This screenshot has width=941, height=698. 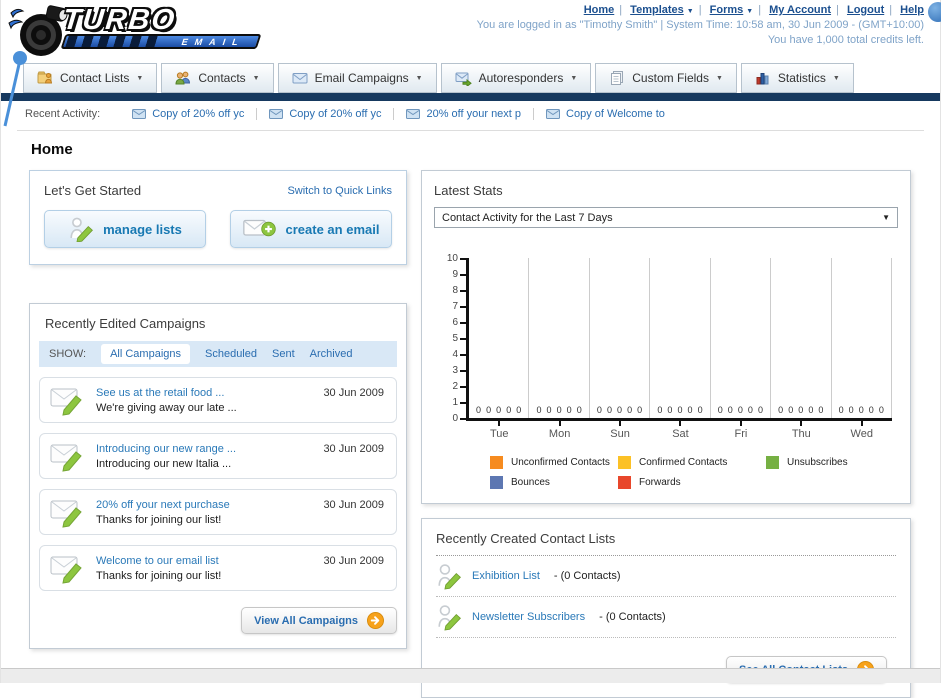 I want to click on recent-activity-item: 20% off your next p, so click(x=463, y=114).